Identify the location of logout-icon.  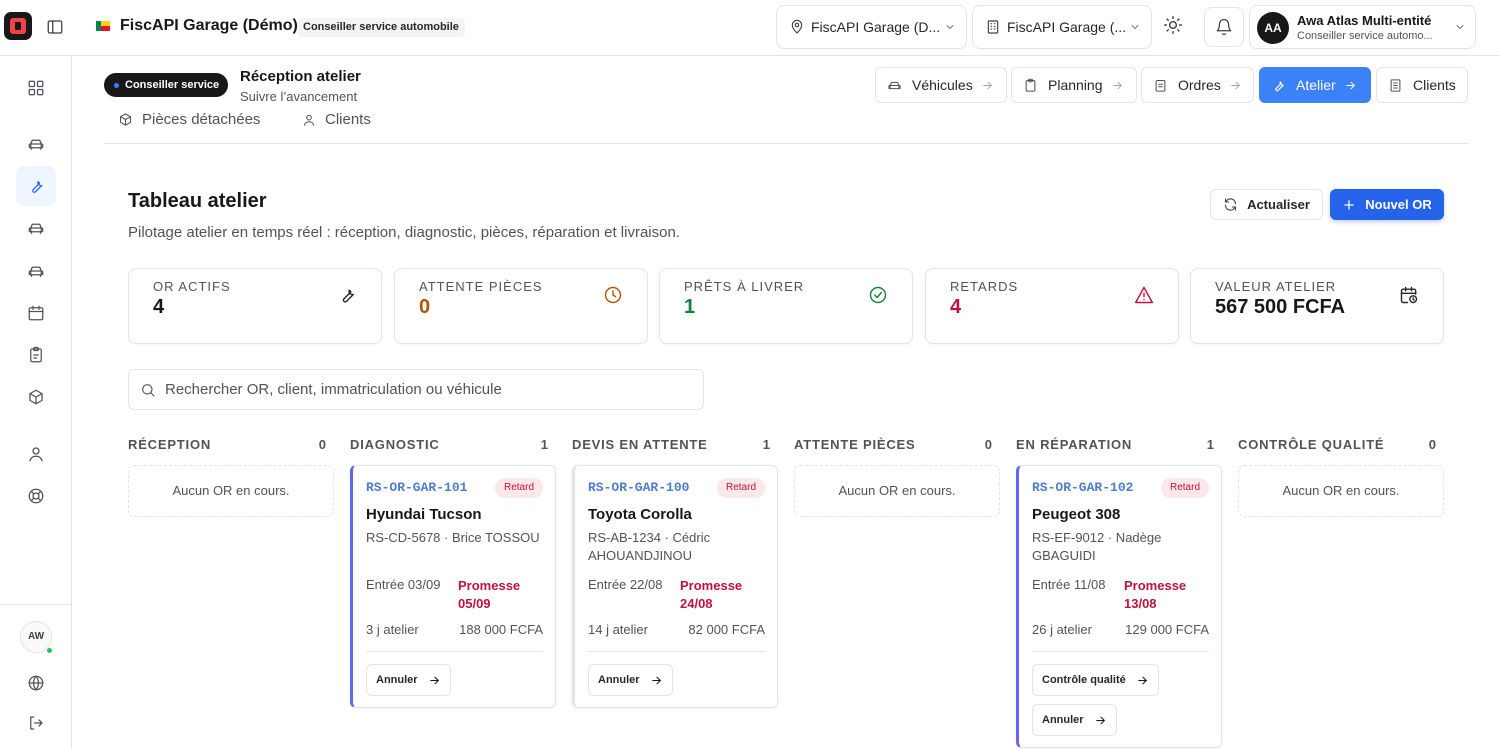
(36, 723).